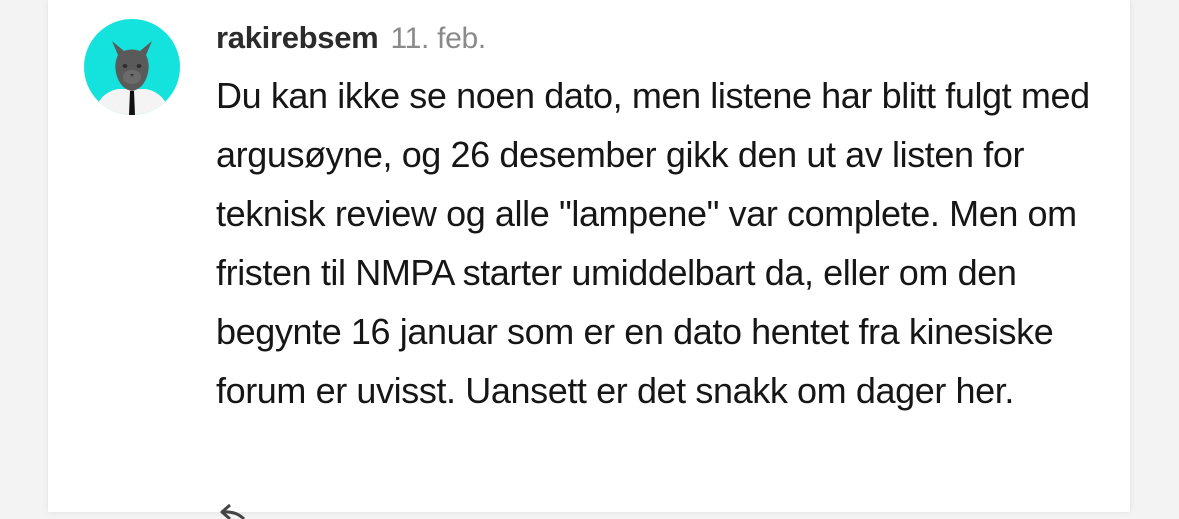 The height and width of the screenshot is (519, 1179). What do you see at coordinates (232, 511) in the screenshot?
I see `reply-arrow-icon` at bounding box center [232, 511].